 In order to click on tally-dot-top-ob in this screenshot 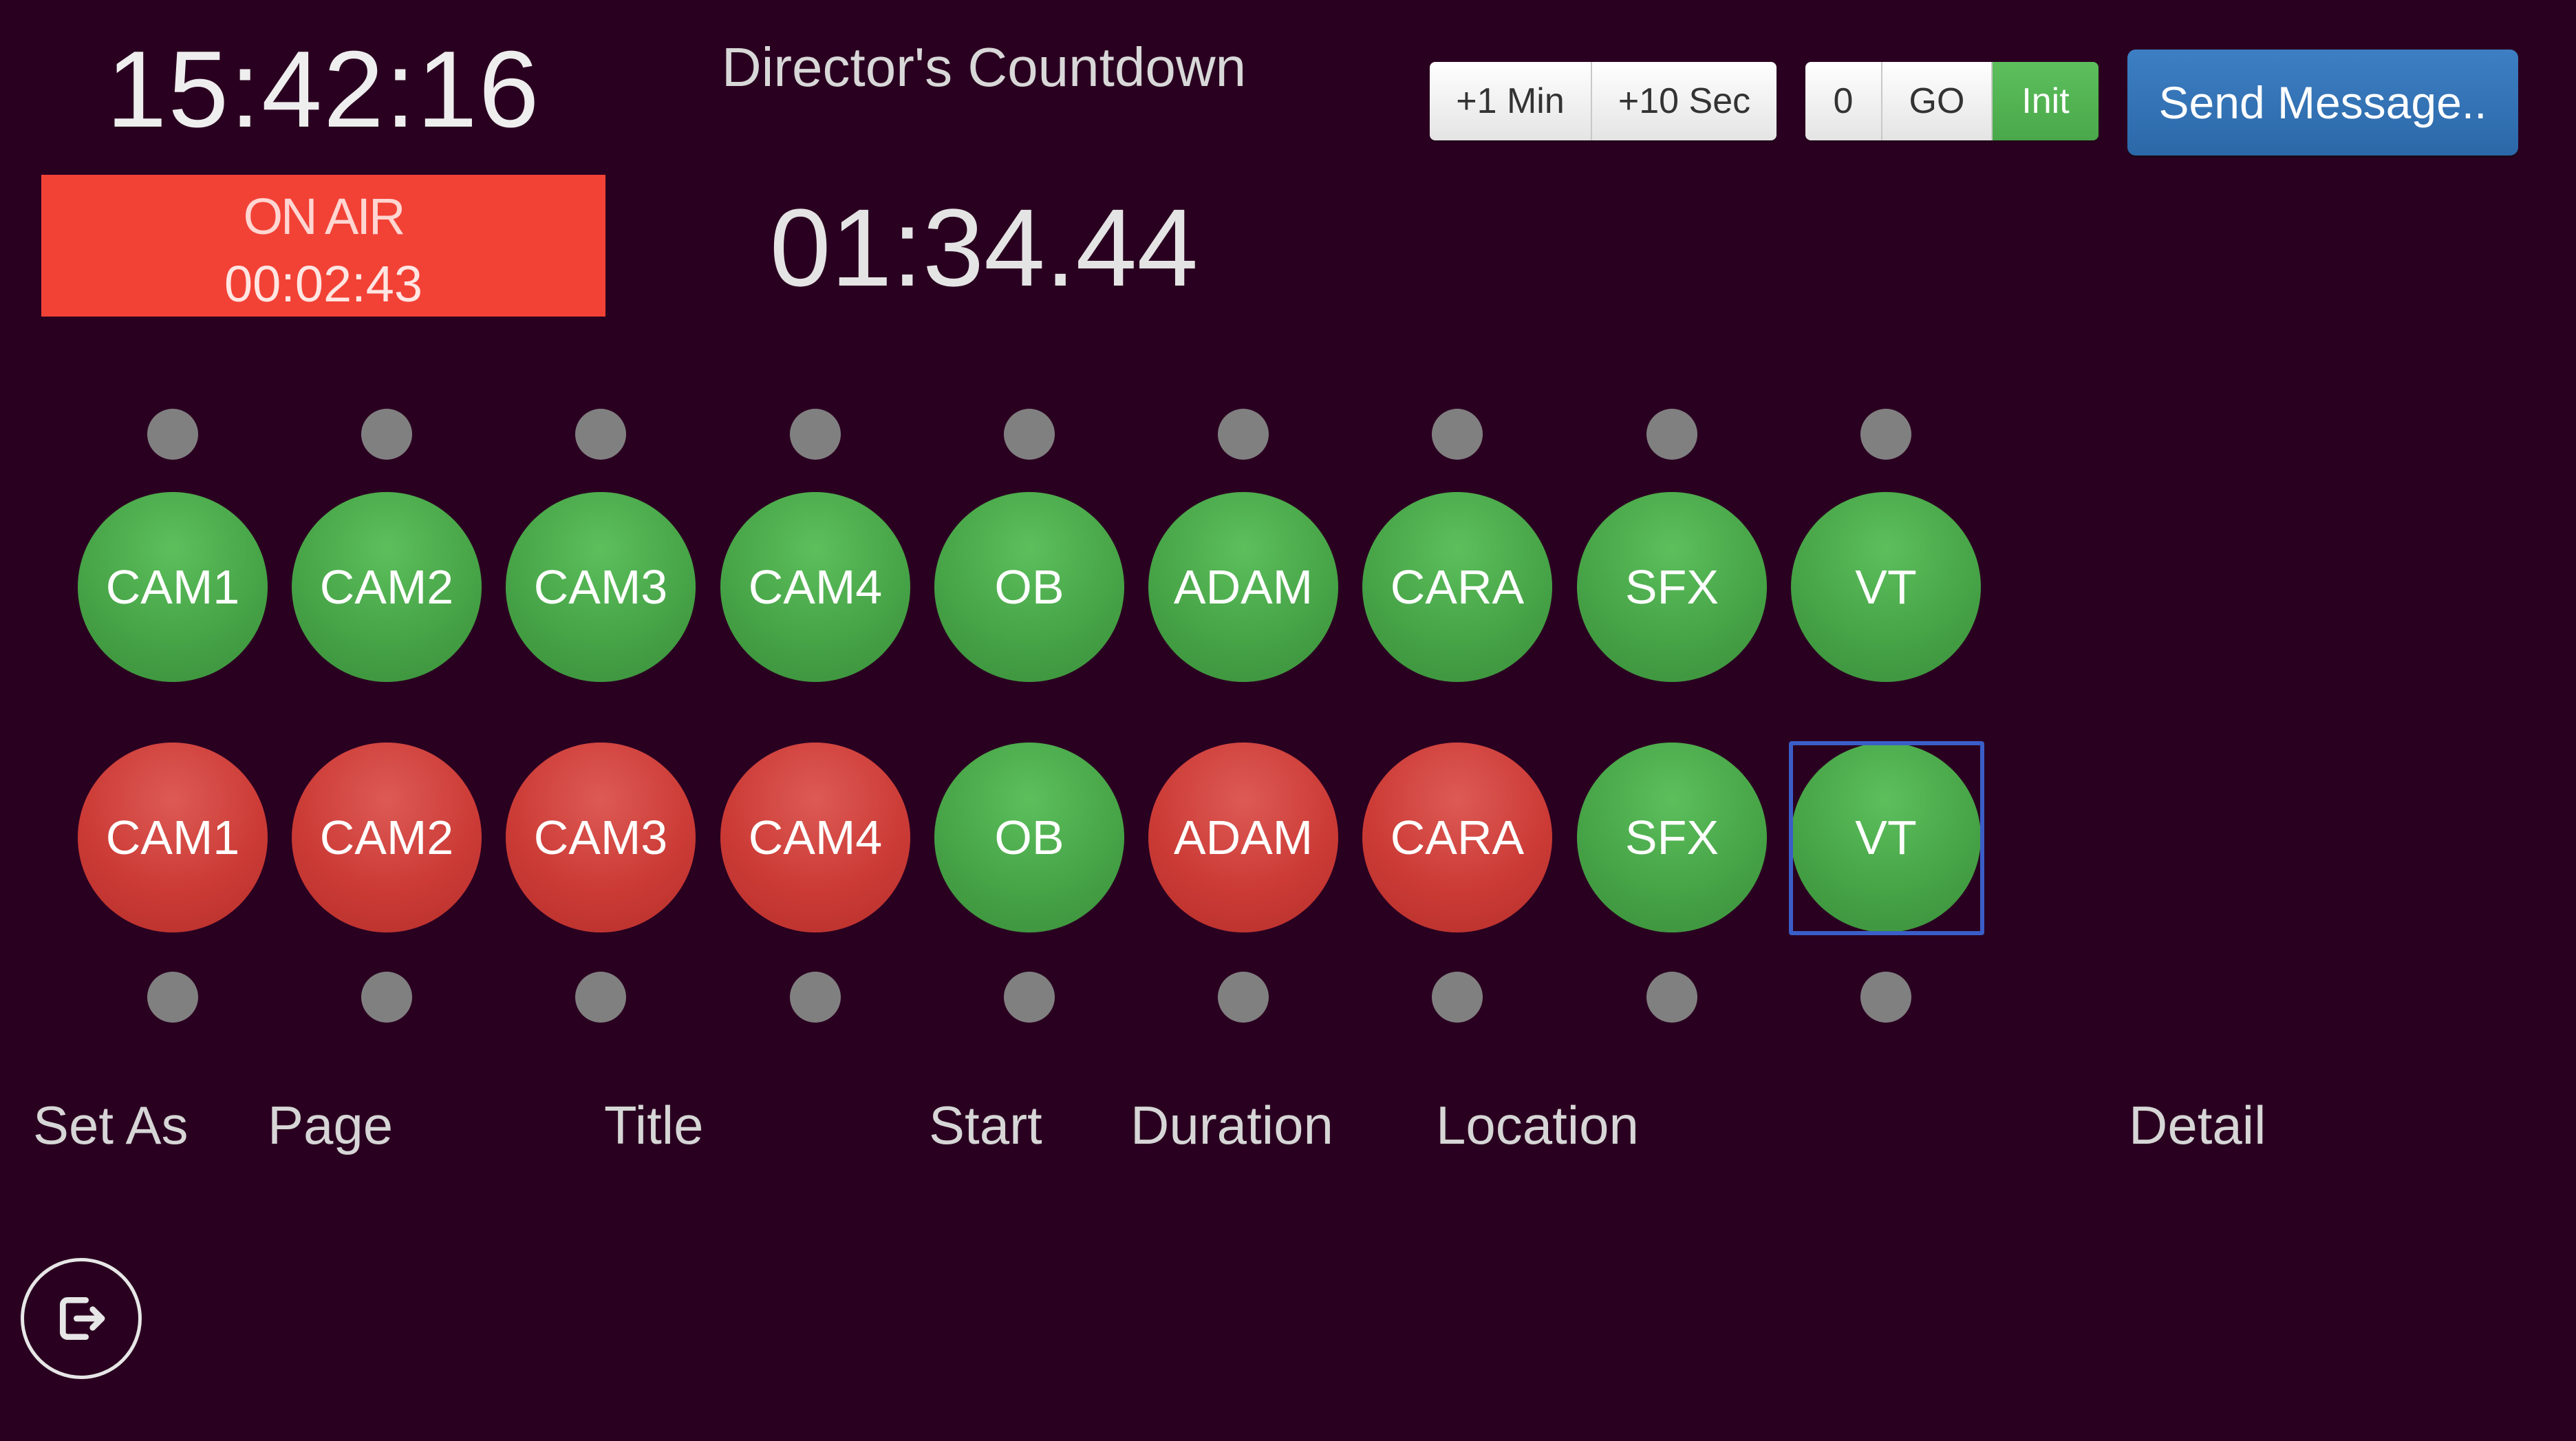, I will do `click(1029, 435)`.